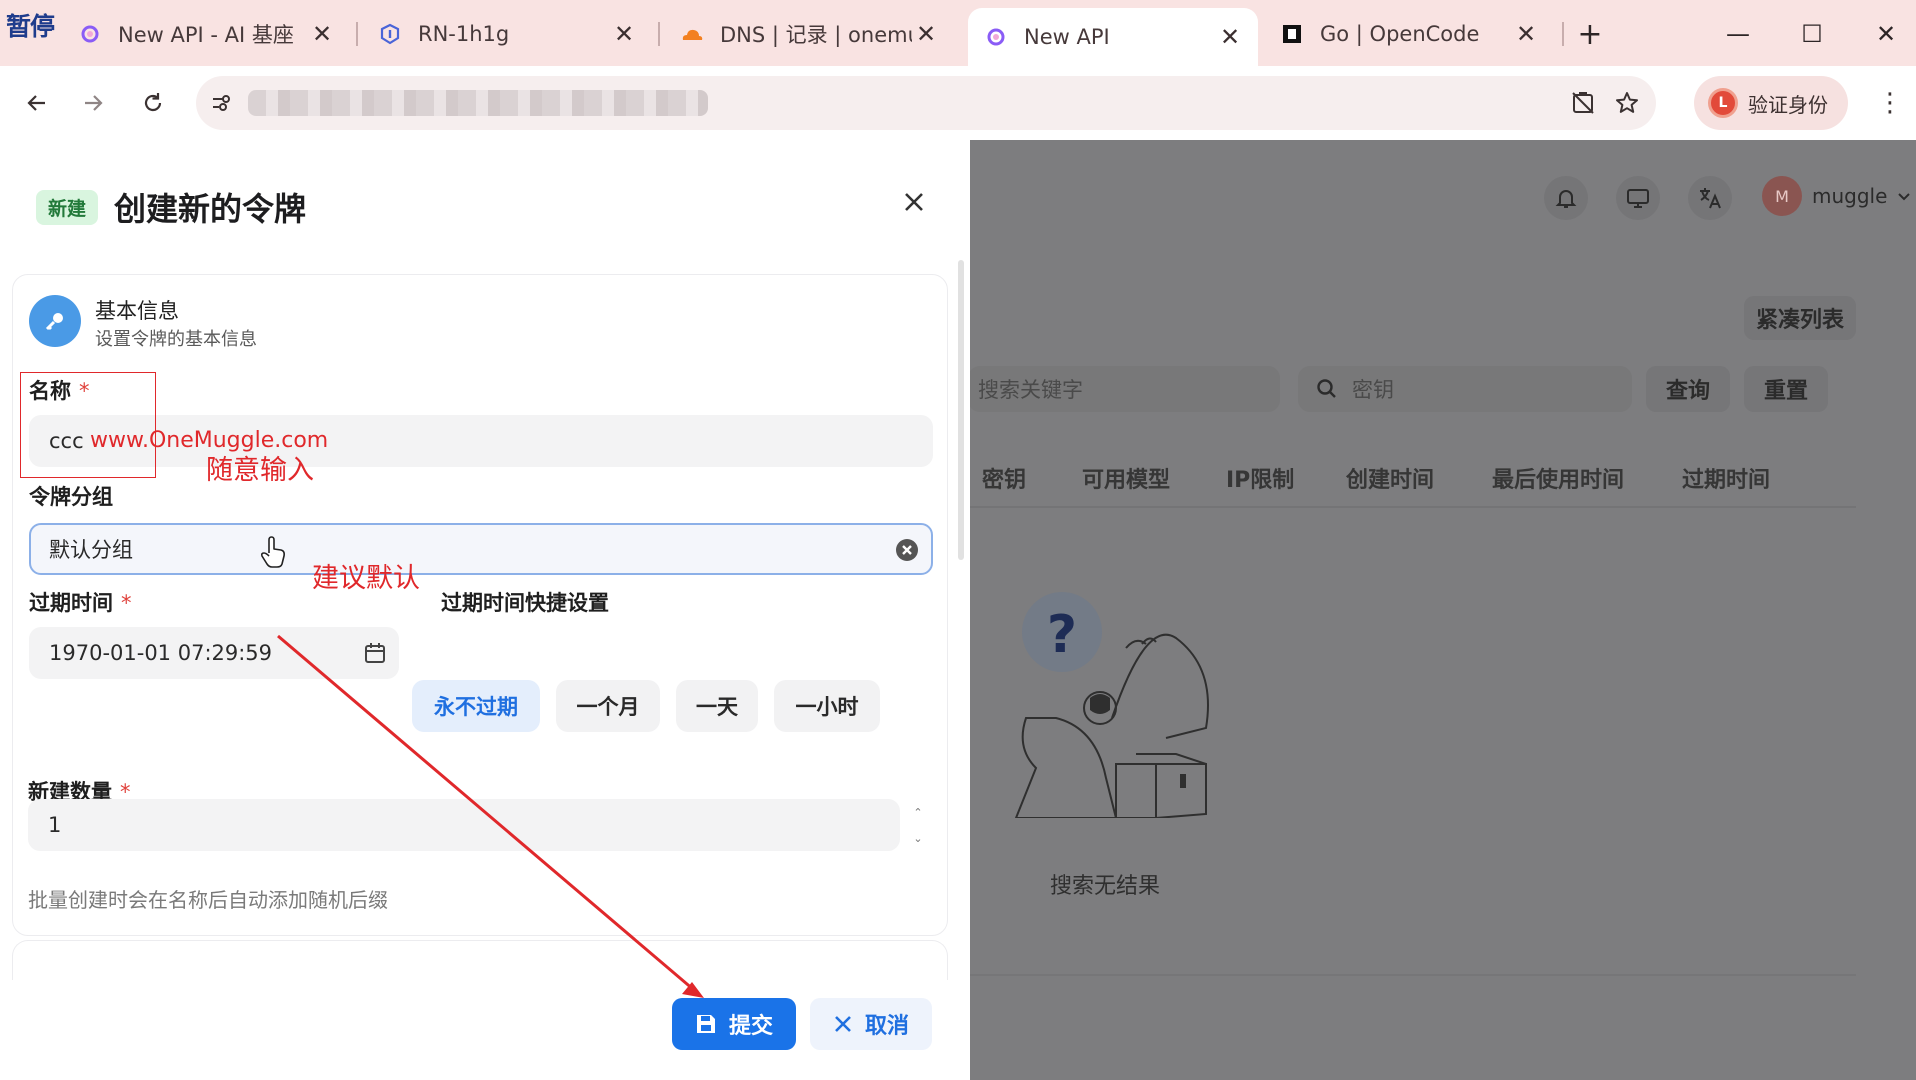 The height and width of the screenshot is (1080, 1916). Describe the element at coordinates (1786, 389) in the screenshot. I see `reset-button: 重置` at that location.